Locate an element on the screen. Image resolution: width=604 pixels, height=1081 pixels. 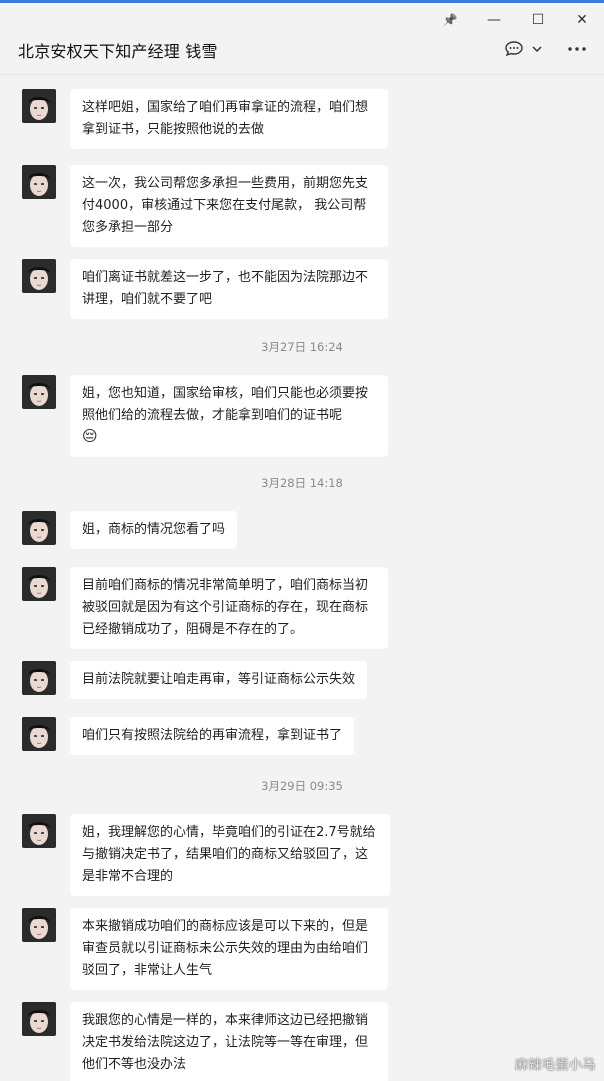
message-bubble: 咱们离证书就差这一步了，也不能因为法院那边不讲理，咱们就不要了吧 is located at coordinates (229, 289).